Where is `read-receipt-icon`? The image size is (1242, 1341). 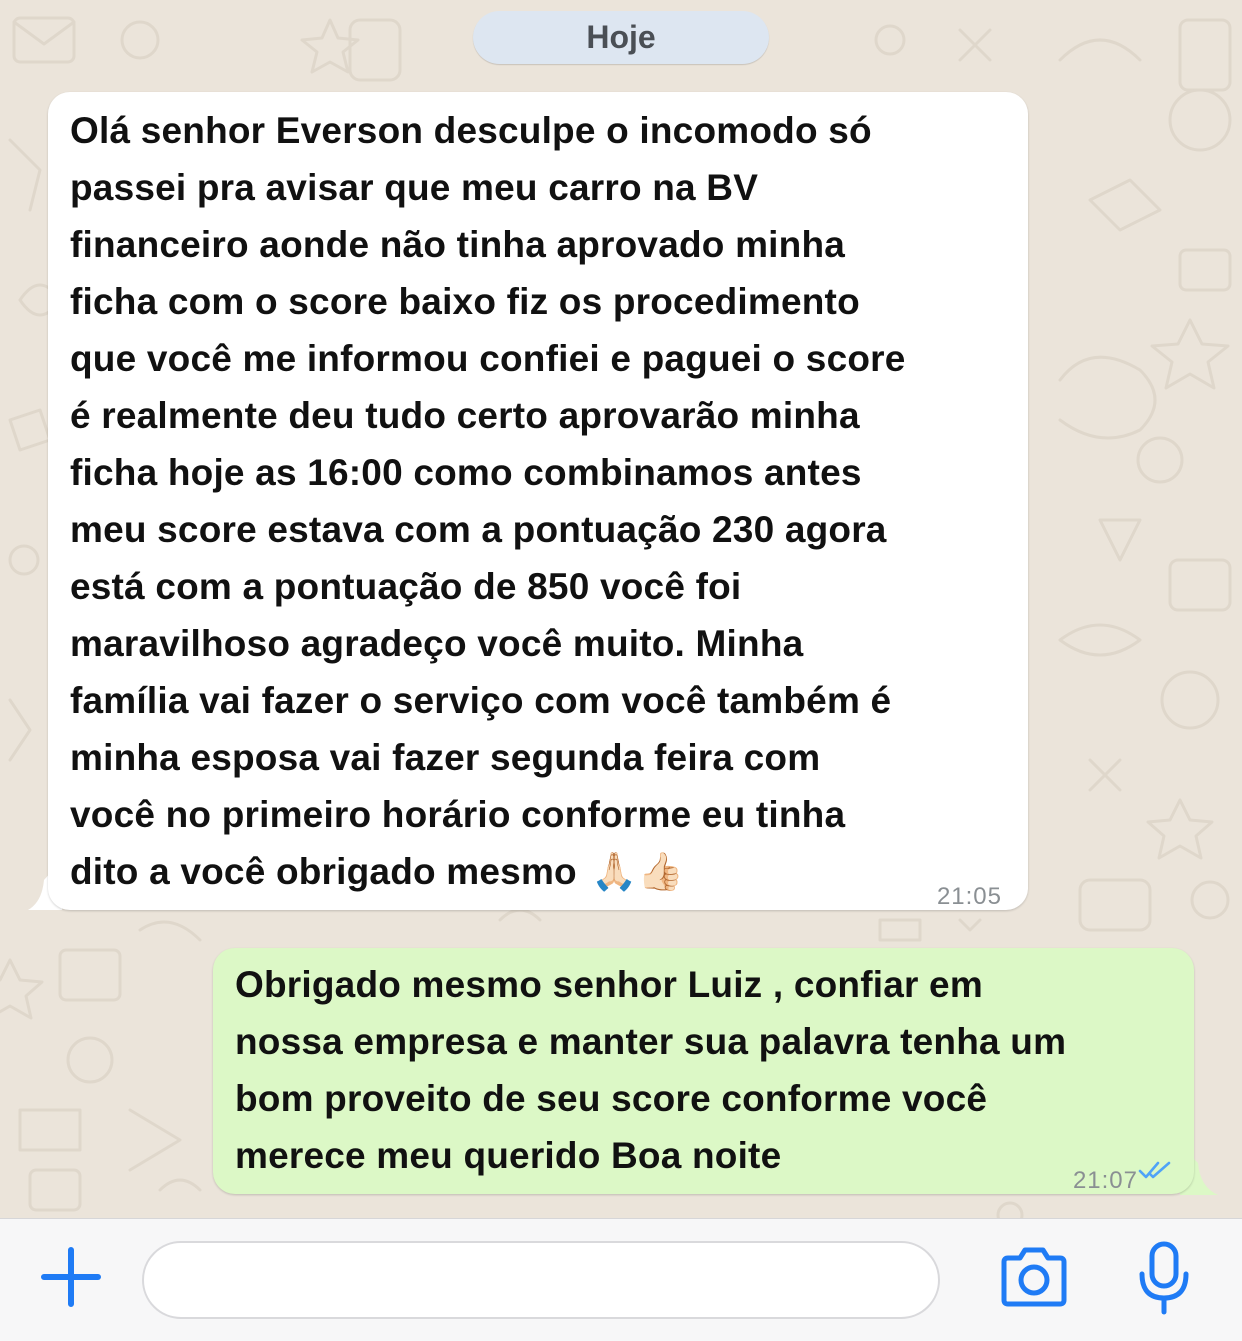
read-receipt-icon is located at coordinates (1154, 1170).